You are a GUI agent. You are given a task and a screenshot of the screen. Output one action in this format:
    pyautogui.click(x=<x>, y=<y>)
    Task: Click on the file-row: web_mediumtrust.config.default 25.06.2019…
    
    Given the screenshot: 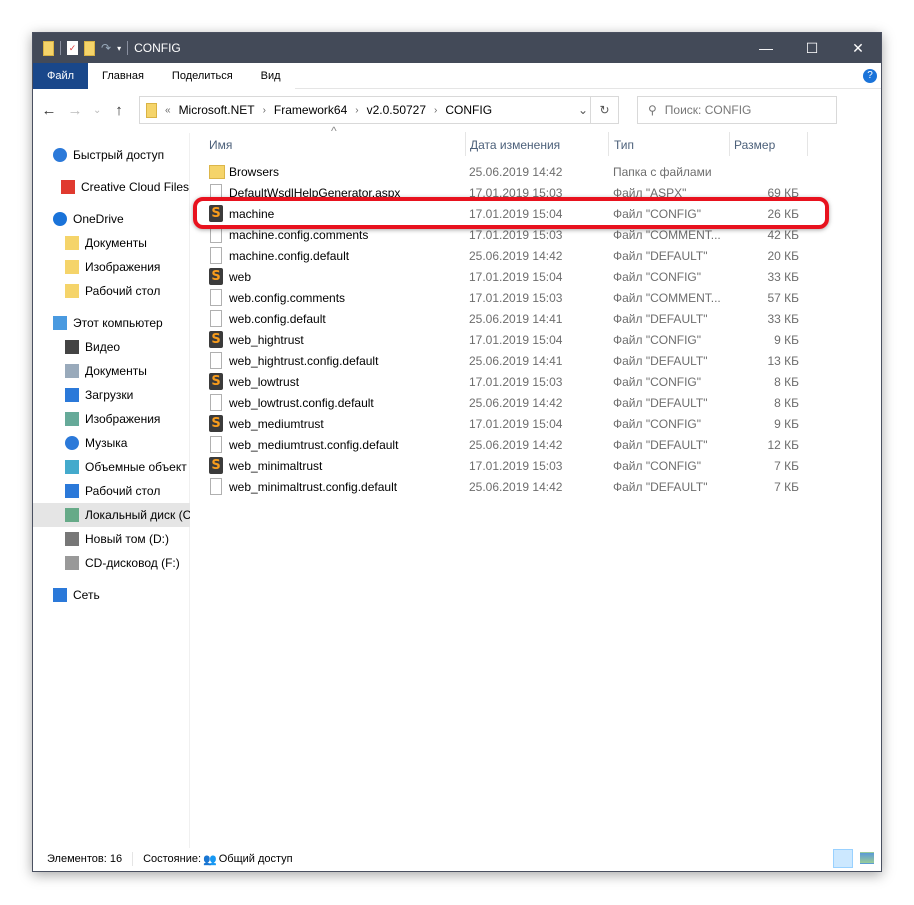 What is the action you would take?
    pyautogui.click(x=515, y=444)
    